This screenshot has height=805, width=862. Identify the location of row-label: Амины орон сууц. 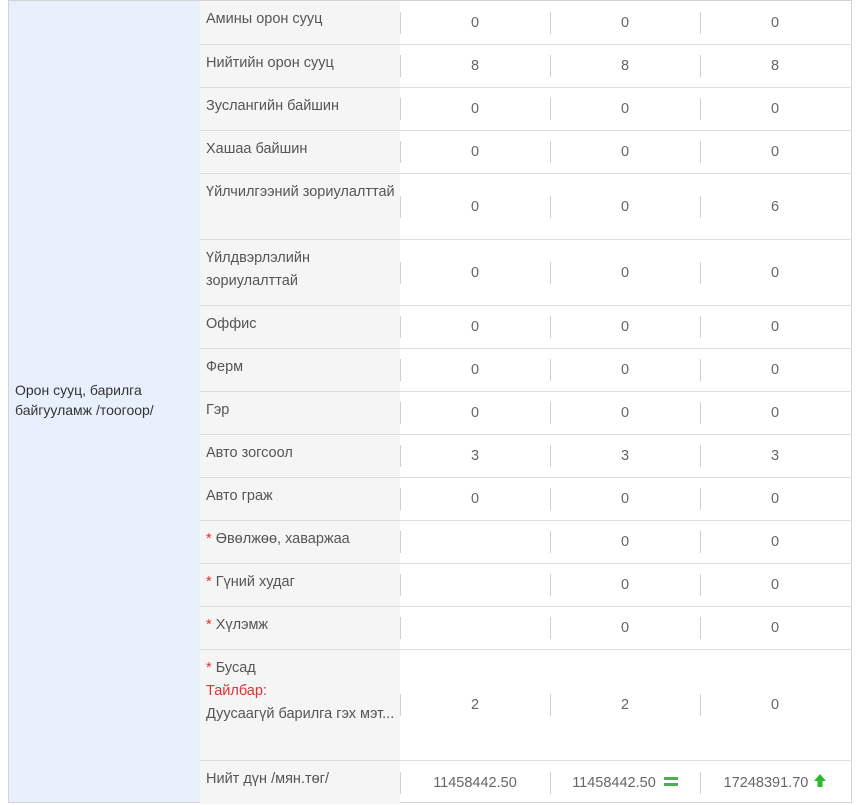
(300, 22).